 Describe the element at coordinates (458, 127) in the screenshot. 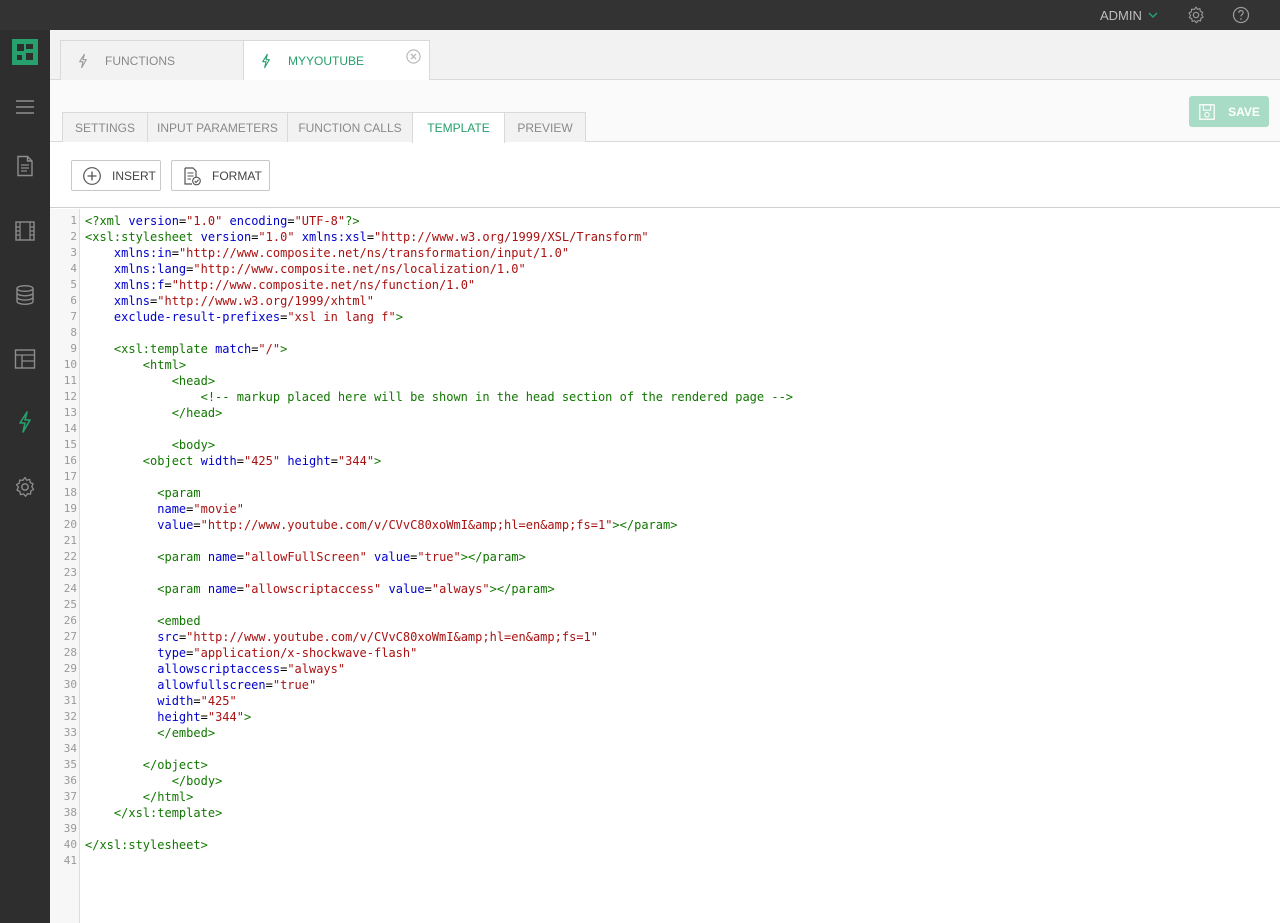

I see `tab-template: TEMPLATE` at that location.